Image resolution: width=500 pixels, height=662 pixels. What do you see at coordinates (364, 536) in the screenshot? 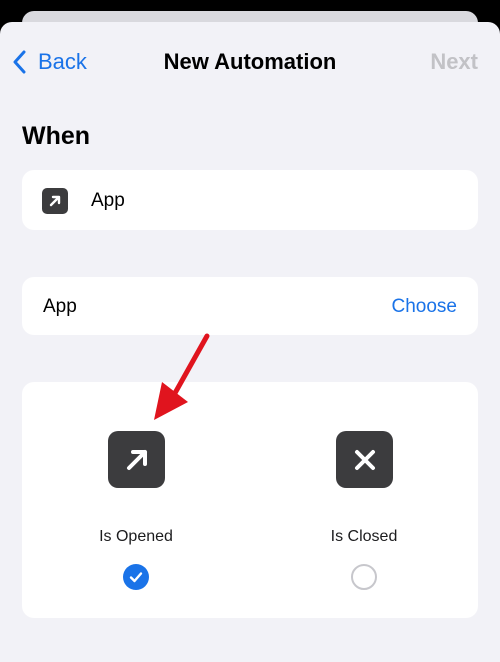
I see `option-label: Is Closed` at bounding box center [364, 536].